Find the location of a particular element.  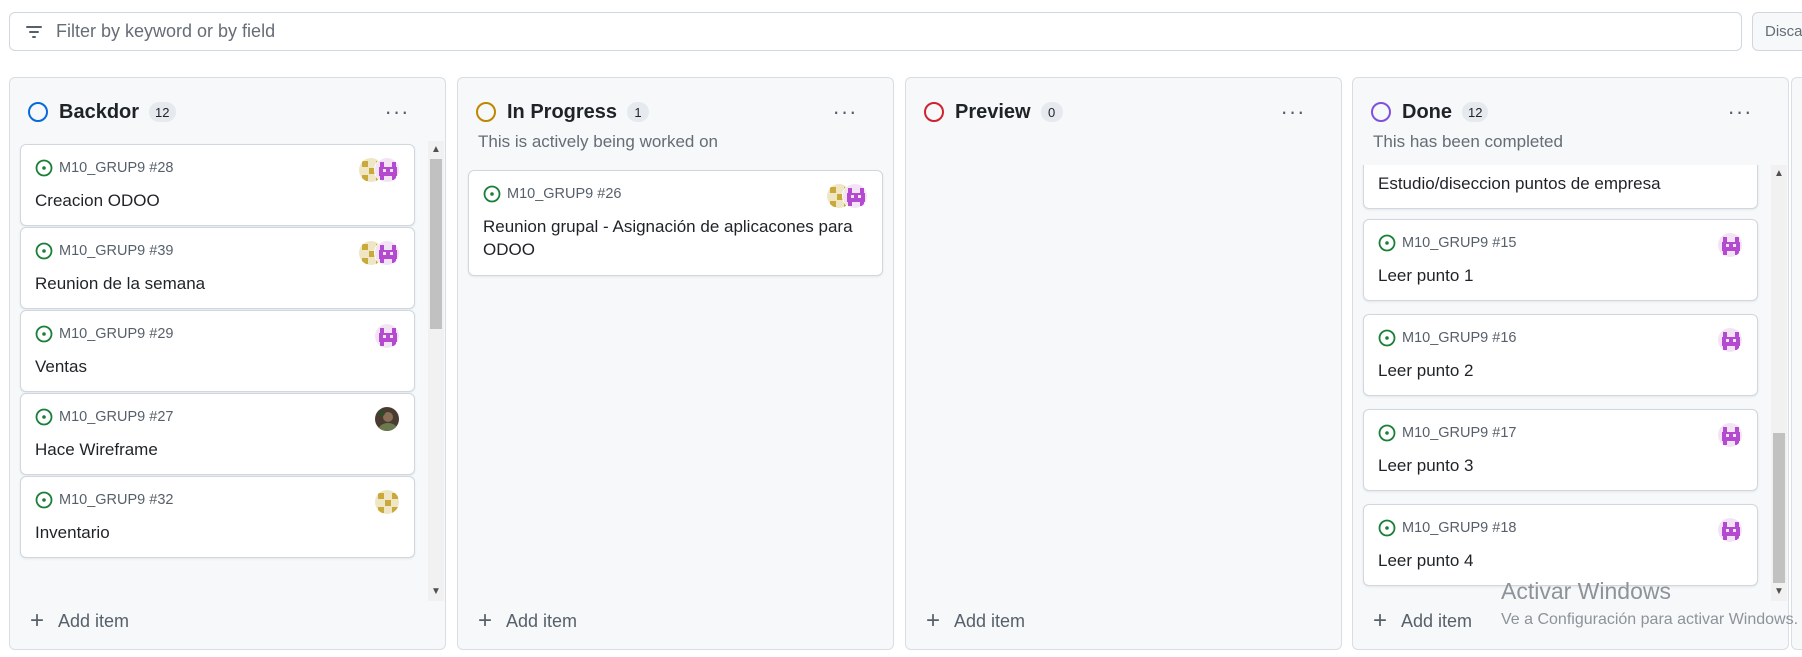

issue-card: M10_GRUP9 #18 Leer punto 4 is located at coordinates (1560, 545).